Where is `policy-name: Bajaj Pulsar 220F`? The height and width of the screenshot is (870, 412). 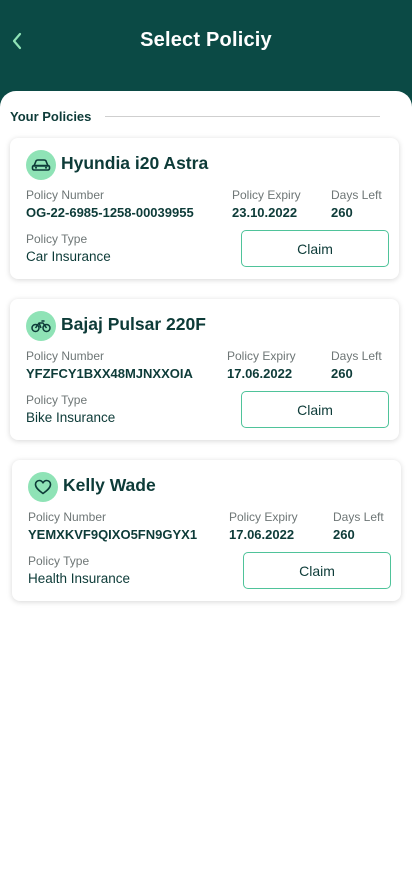
policy-name: Bajaj Pulsar 220F is located at coordinates (133, 324).